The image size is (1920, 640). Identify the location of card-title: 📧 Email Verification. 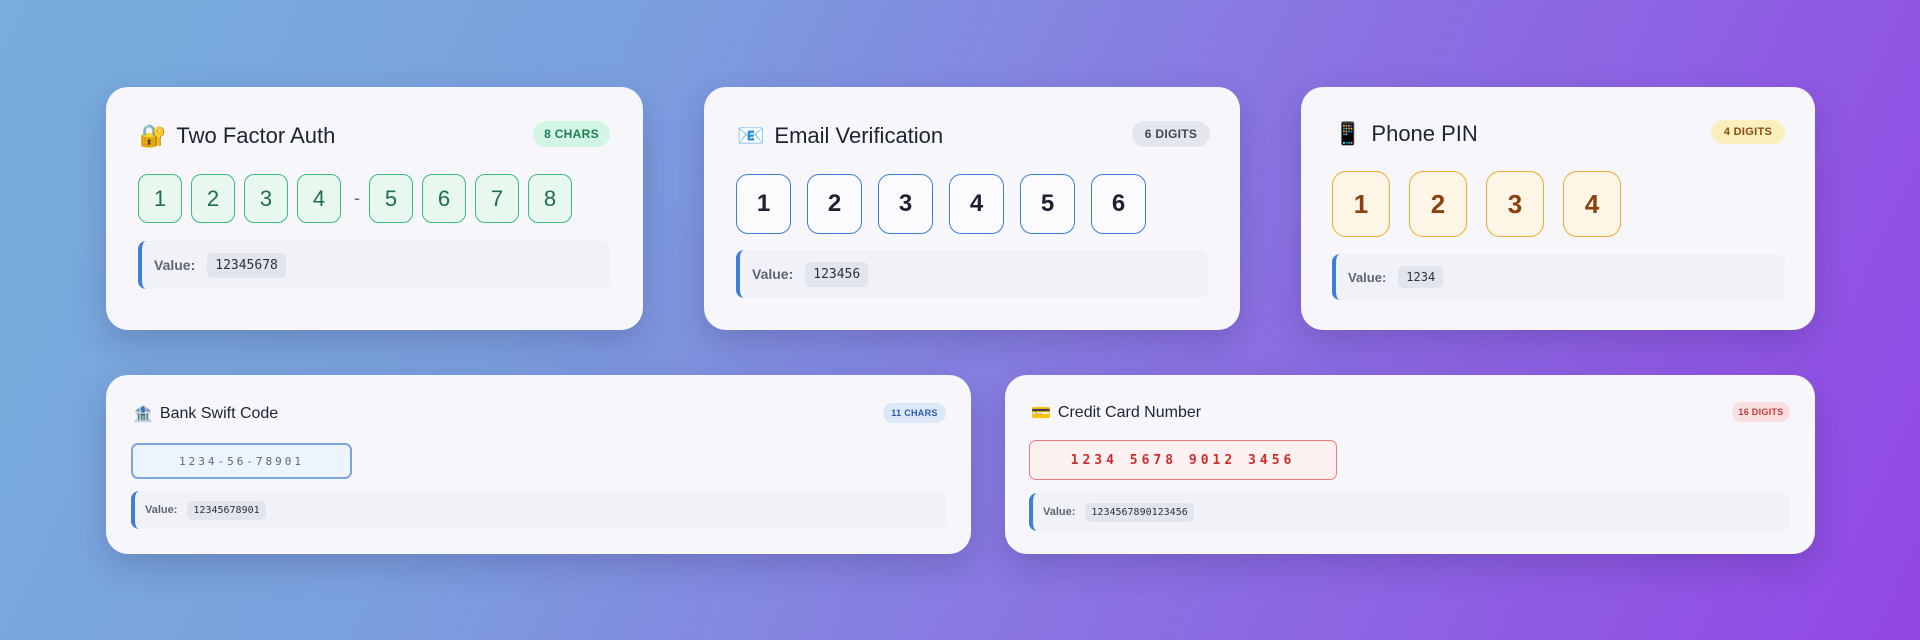
(840, 136).